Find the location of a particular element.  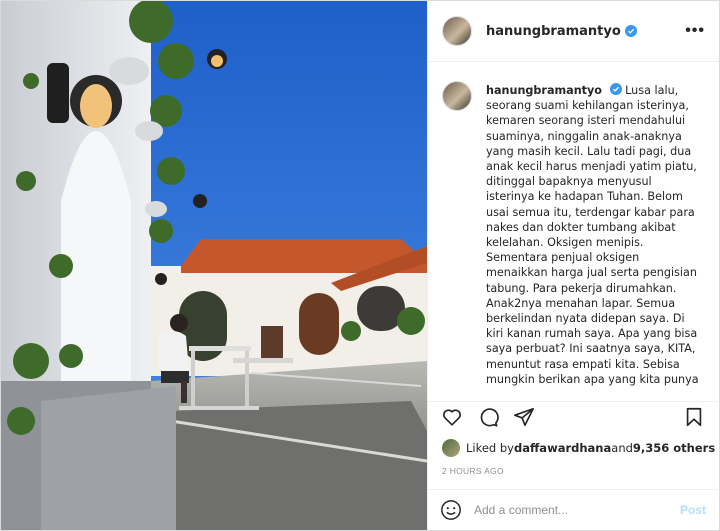

liker-avatar is located at coordinates (451, 448).